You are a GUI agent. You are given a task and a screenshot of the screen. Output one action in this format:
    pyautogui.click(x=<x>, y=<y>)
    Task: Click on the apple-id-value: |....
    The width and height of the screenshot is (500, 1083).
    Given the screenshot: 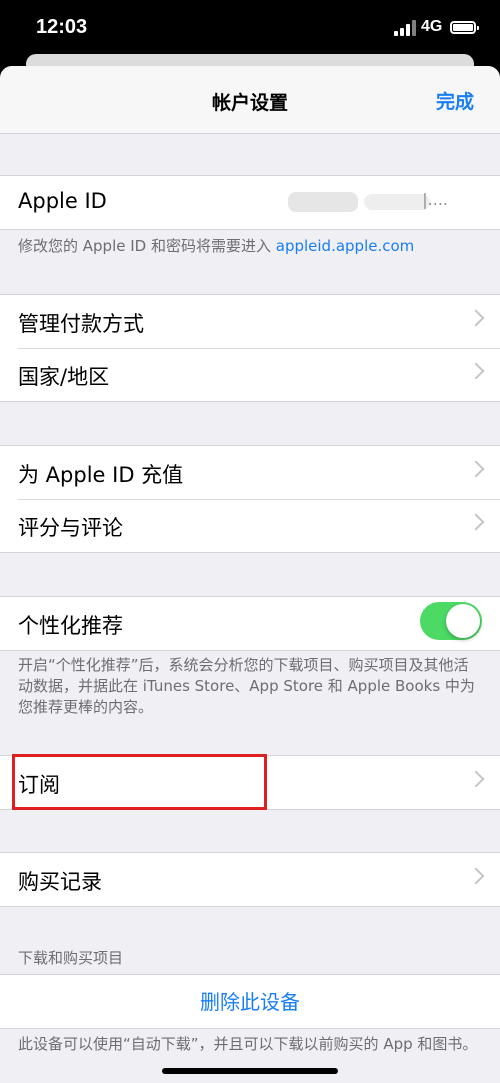 What is the action you would take?
    pyautogui.click(x=368, y=202)
    